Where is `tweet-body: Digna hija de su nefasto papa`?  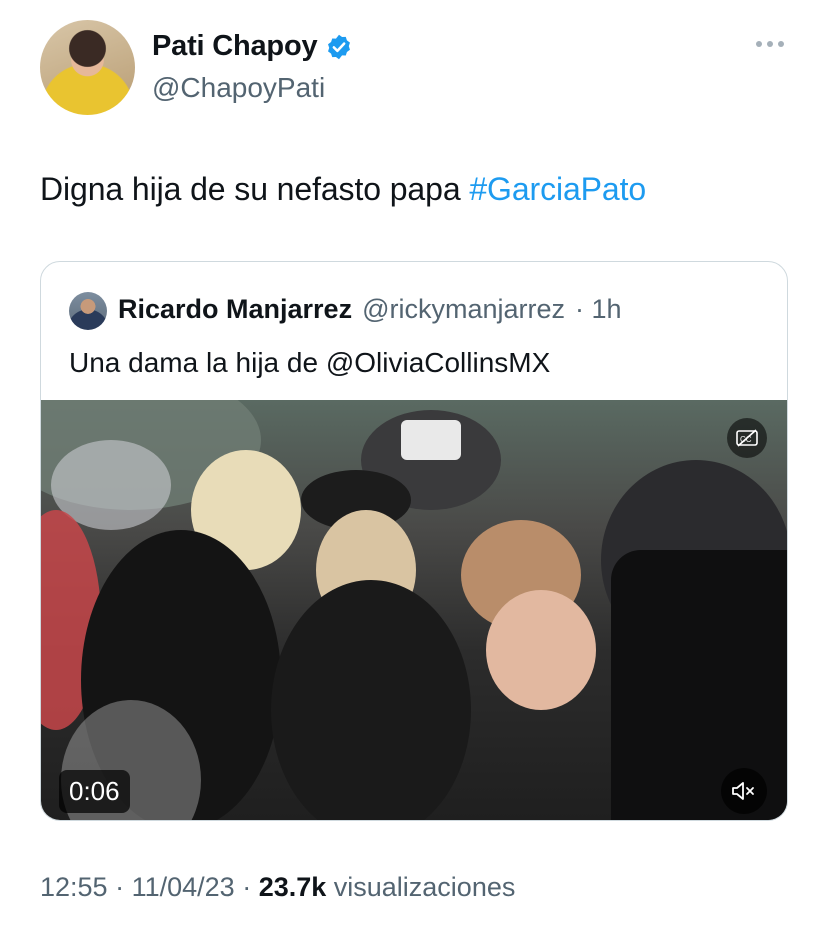
tweet-body: Digna hija de su nefasto papa is located at coordinates (255, 189).